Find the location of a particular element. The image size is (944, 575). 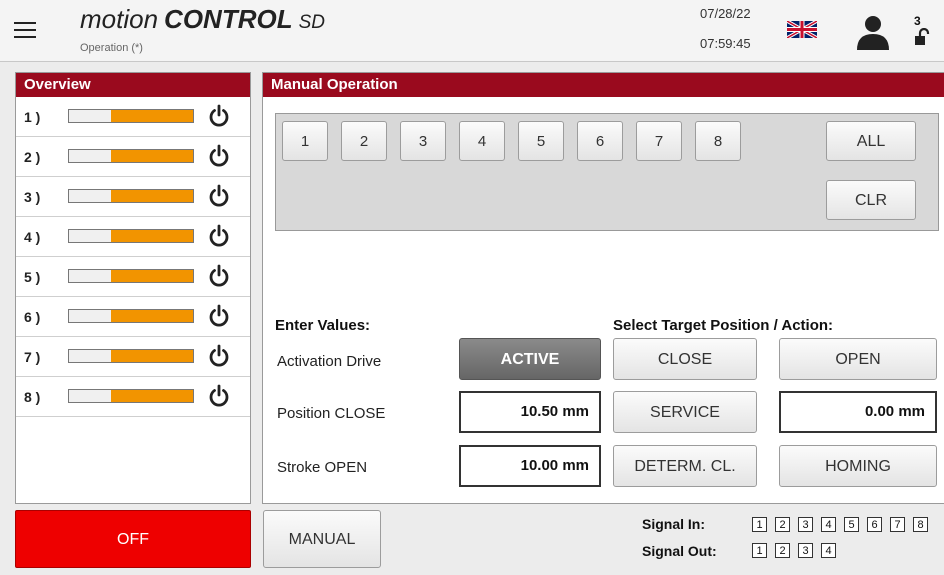

axis-button-4: 4 is located at coordinates (482, 141).